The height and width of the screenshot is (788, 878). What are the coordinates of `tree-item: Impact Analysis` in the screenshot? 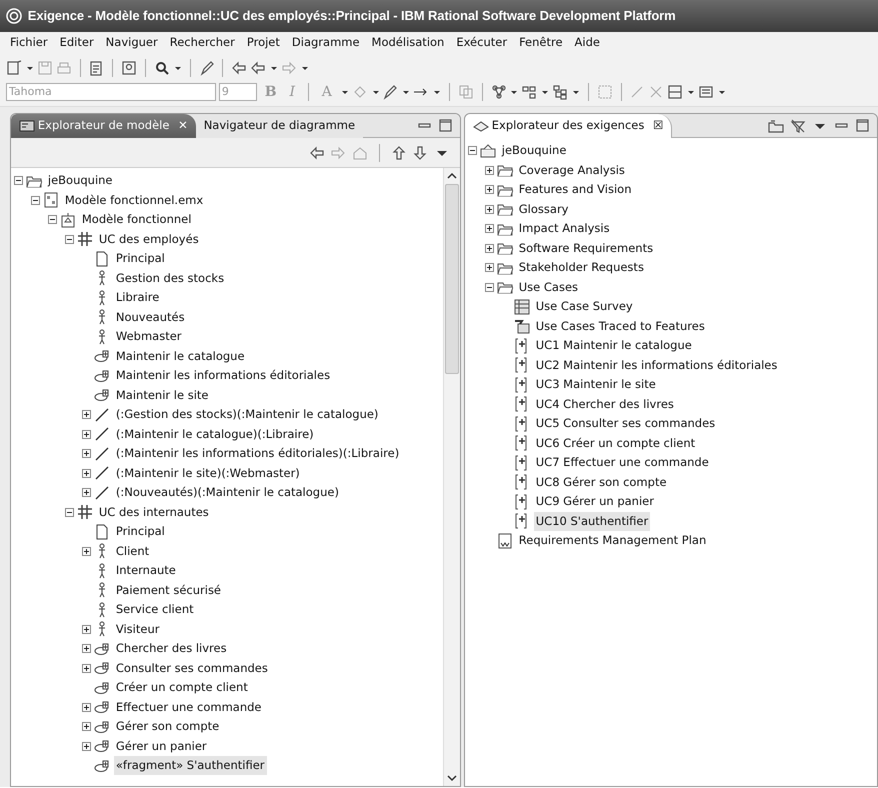 It's located at (564, 228).